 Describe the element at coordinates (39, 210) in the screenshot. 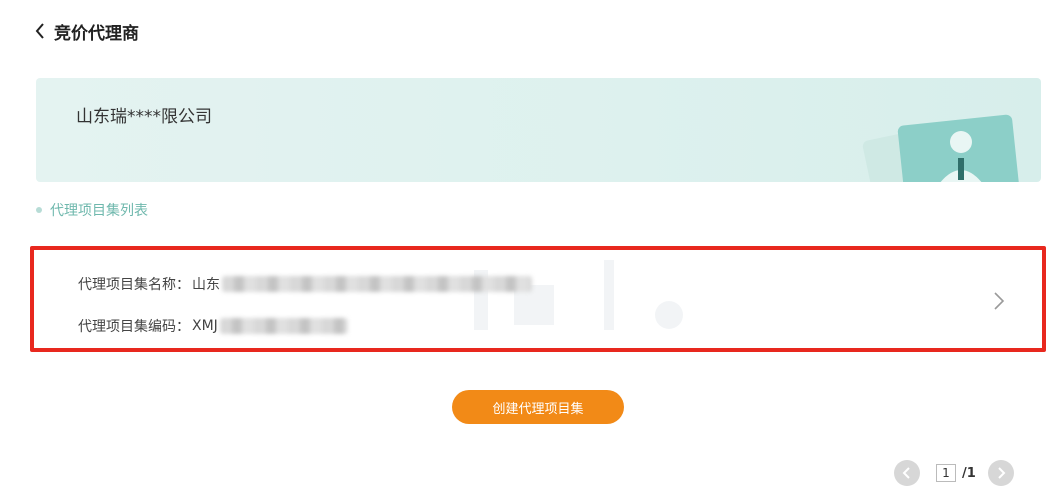

I see `bullet-dot` at that location.